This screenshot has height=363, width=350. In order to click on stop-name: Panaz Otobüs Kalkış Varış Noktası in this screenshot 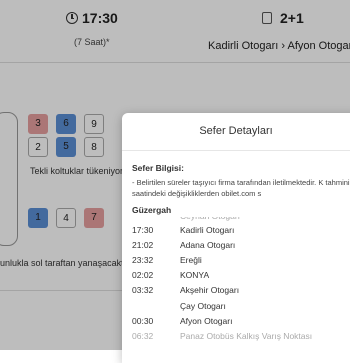, I will do `click(246, 336)`.